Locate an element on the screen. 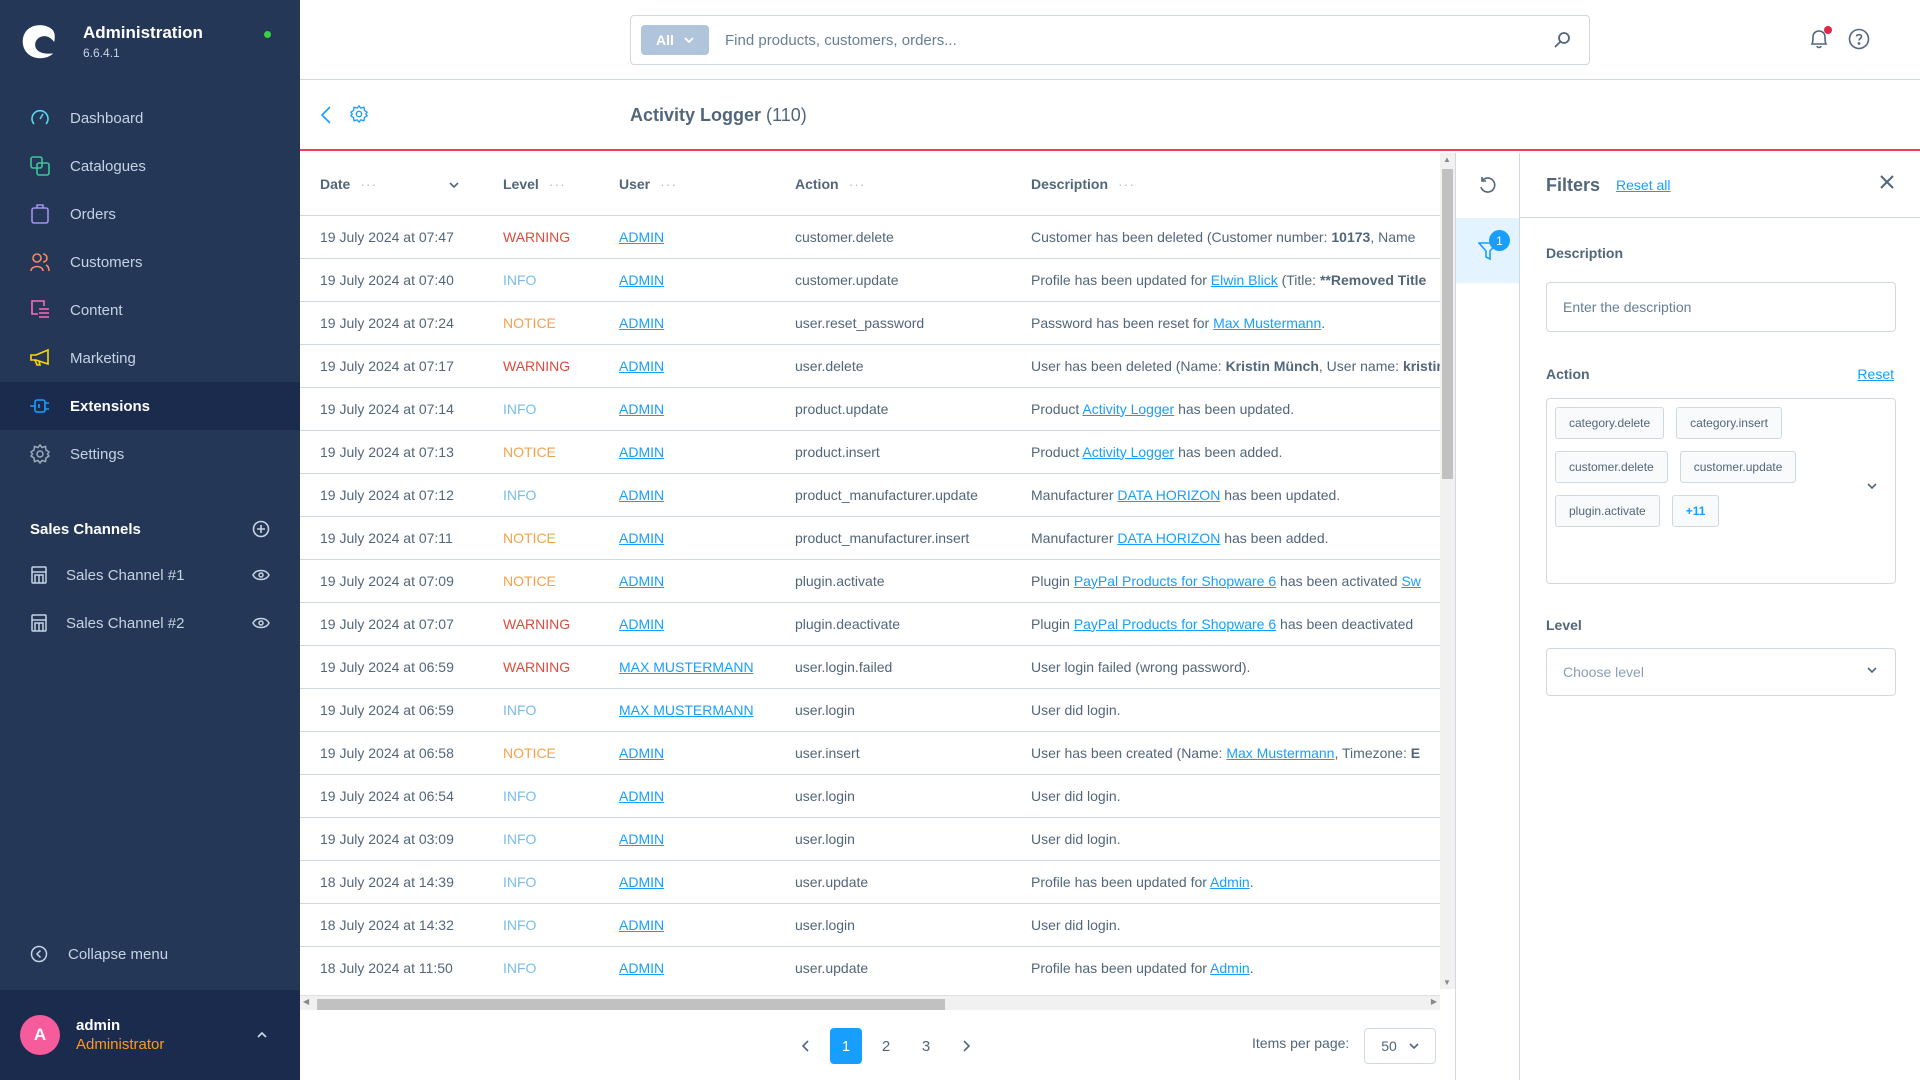  help-button is located at coordinates (1859, 39).